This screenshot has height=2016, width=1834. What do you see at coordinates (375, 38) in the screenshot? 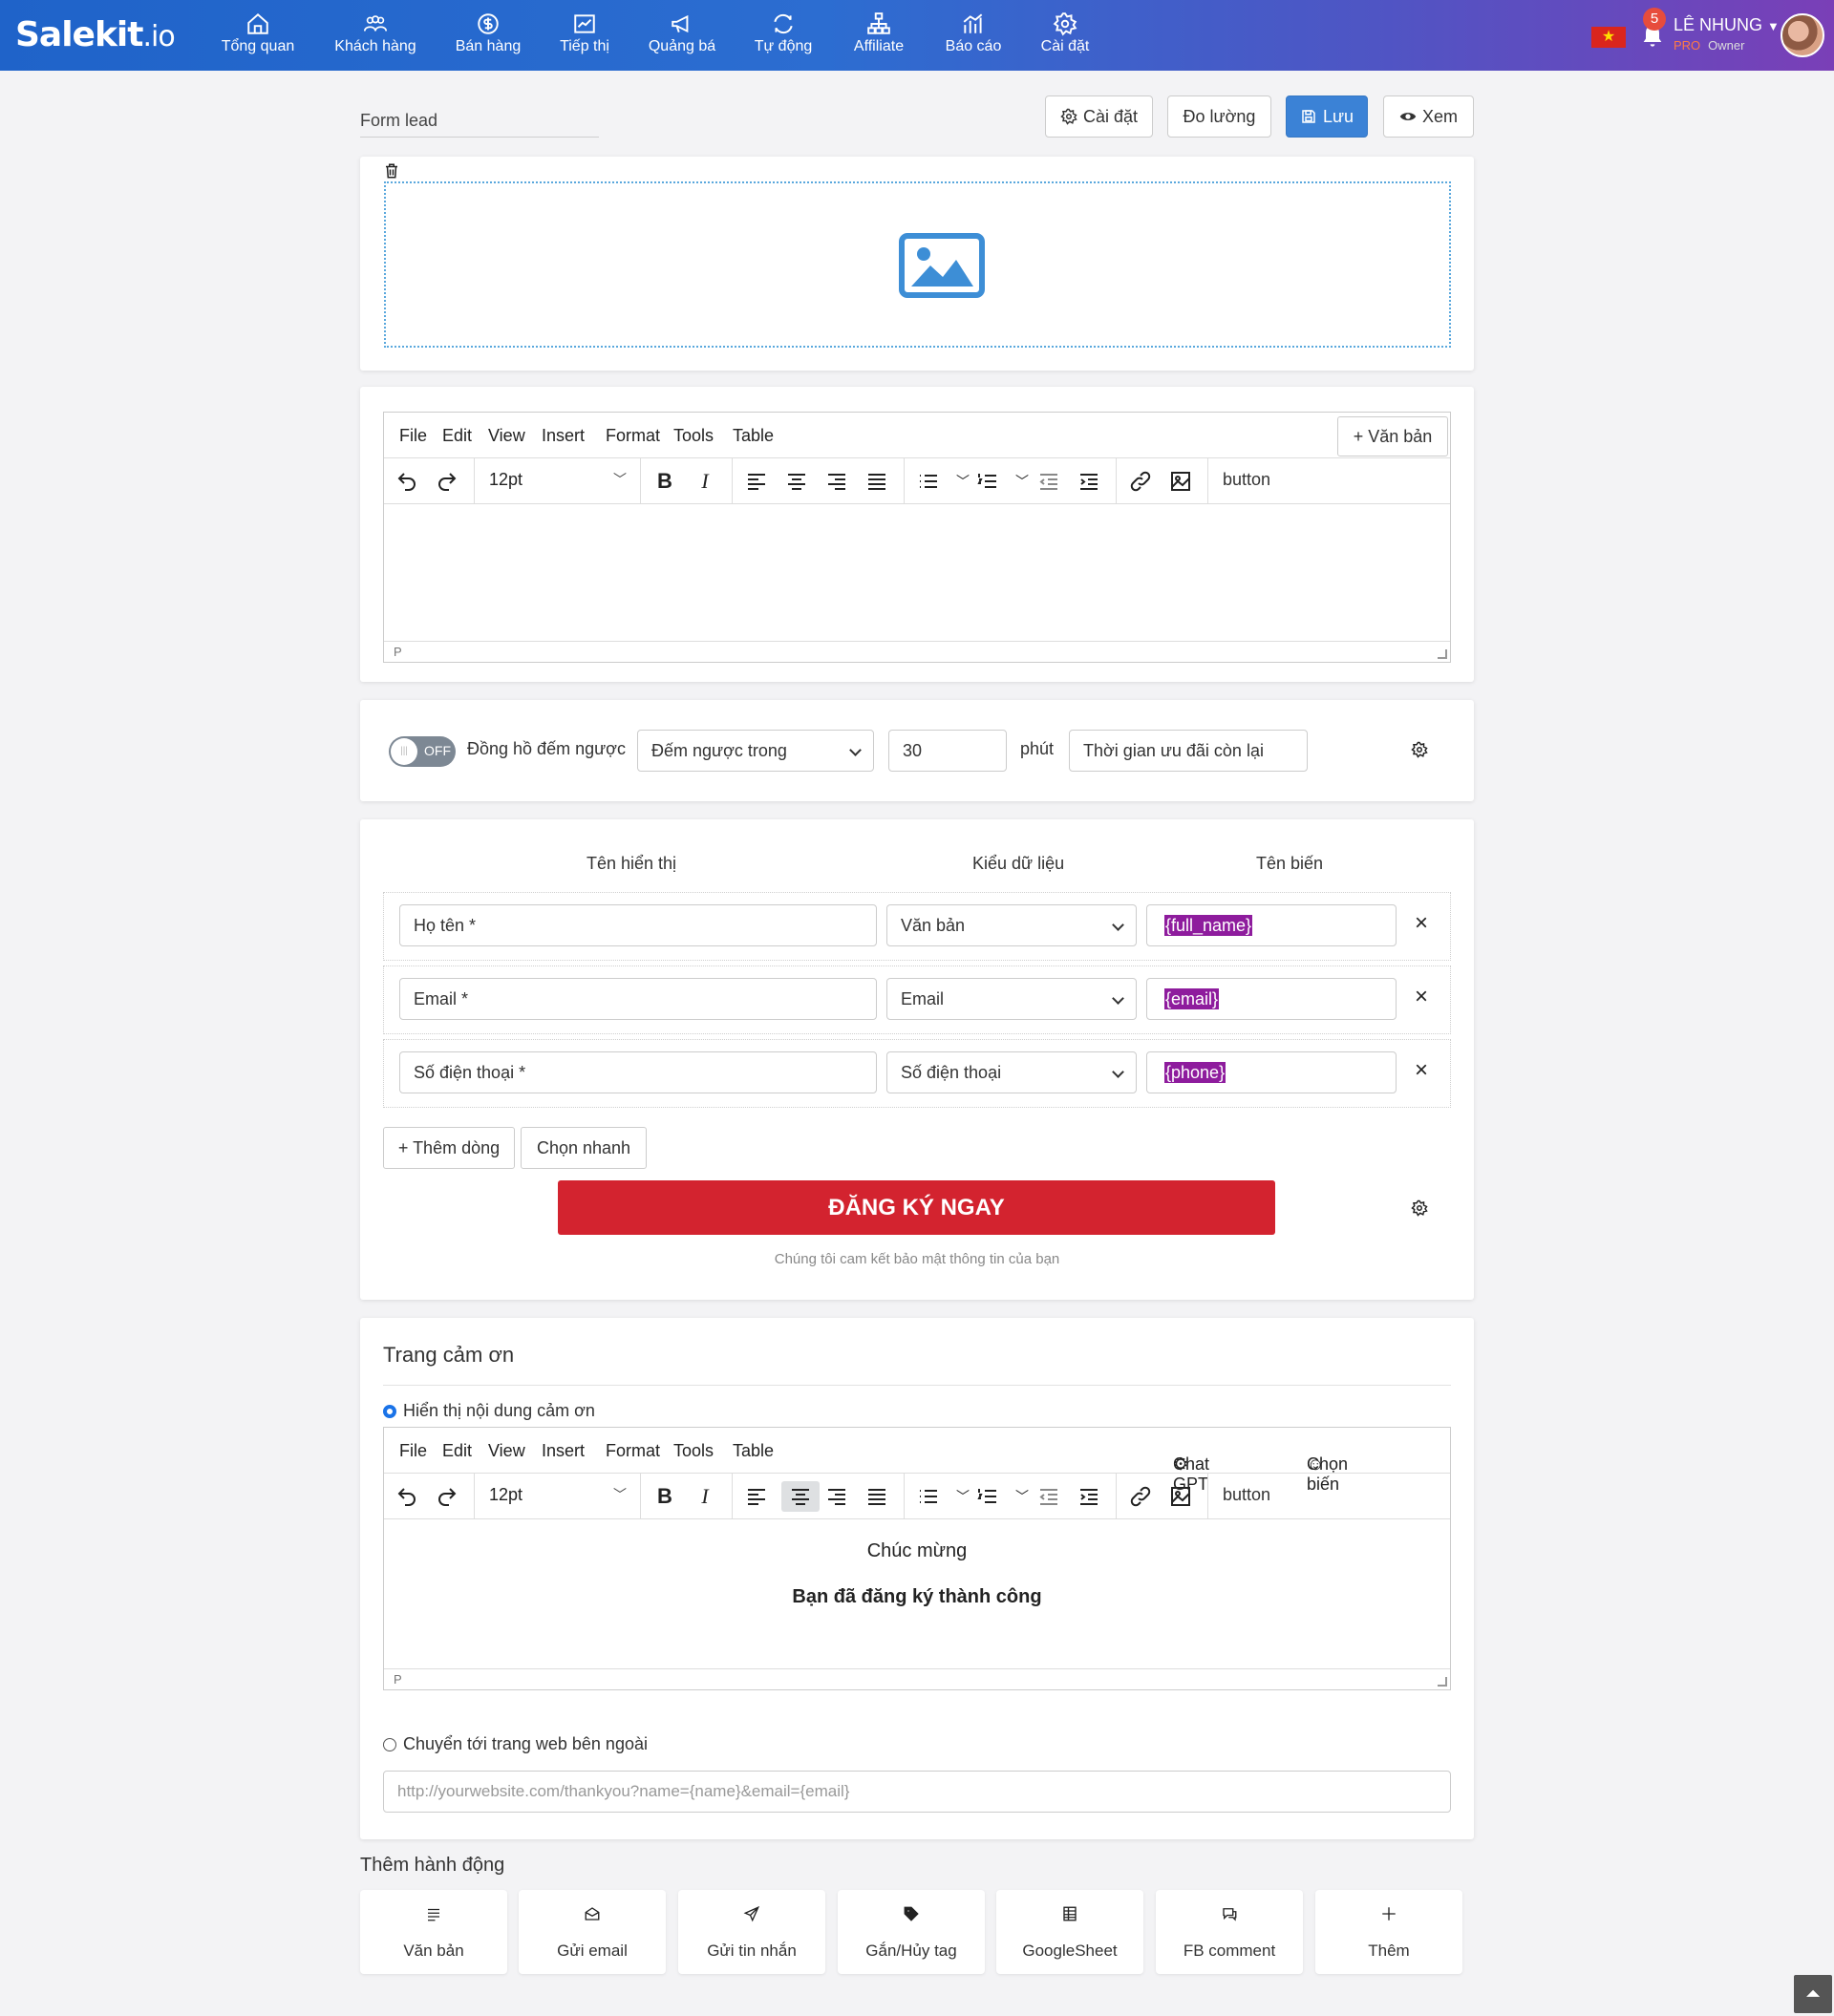
I see `nav-khach-hang: Khách hàng` at bounding box center [375, 38].